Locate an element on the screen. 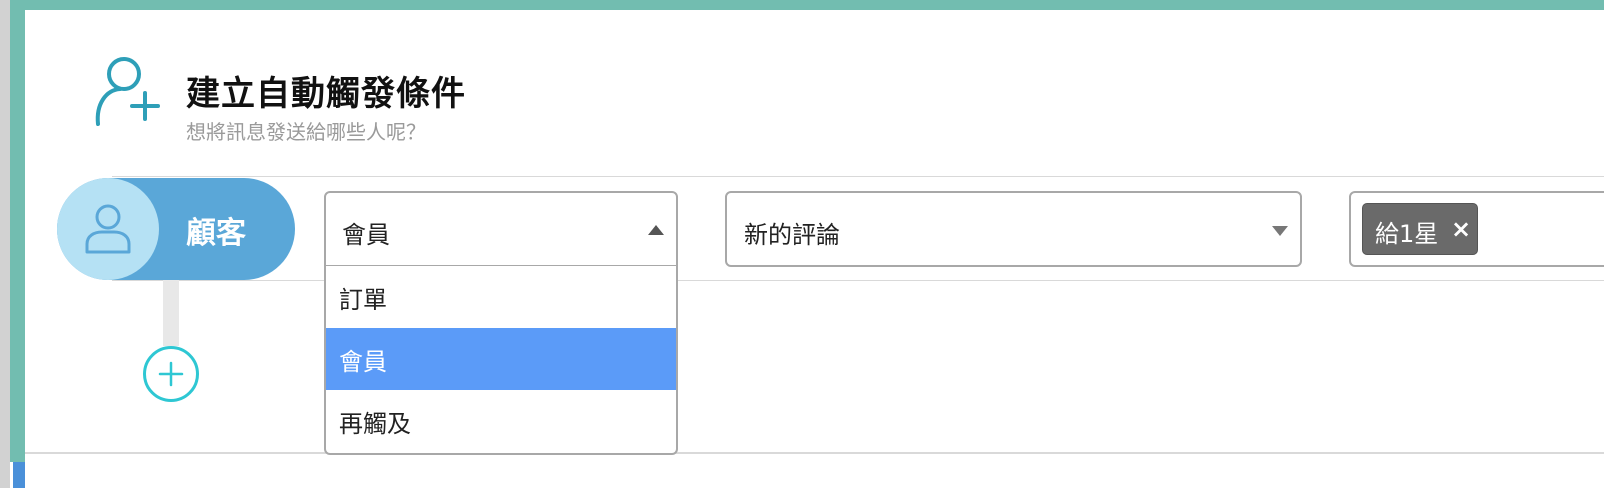 The image size is (1604, 488). filter-tag: 給1星 × is located at coordinates (1420, 229).